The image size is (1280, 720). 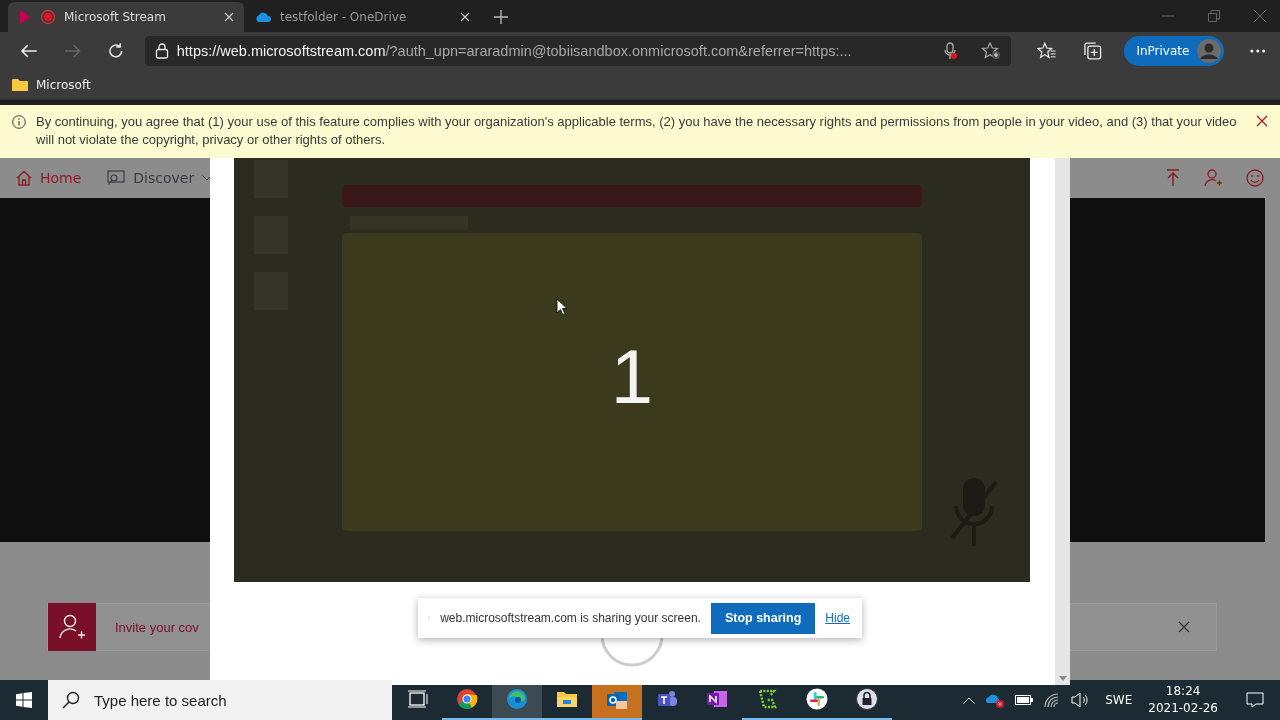 What do you see at coordinates (263, 17) in the screenshot?
I see `cloud-icon` at bounding box center [263, 17].